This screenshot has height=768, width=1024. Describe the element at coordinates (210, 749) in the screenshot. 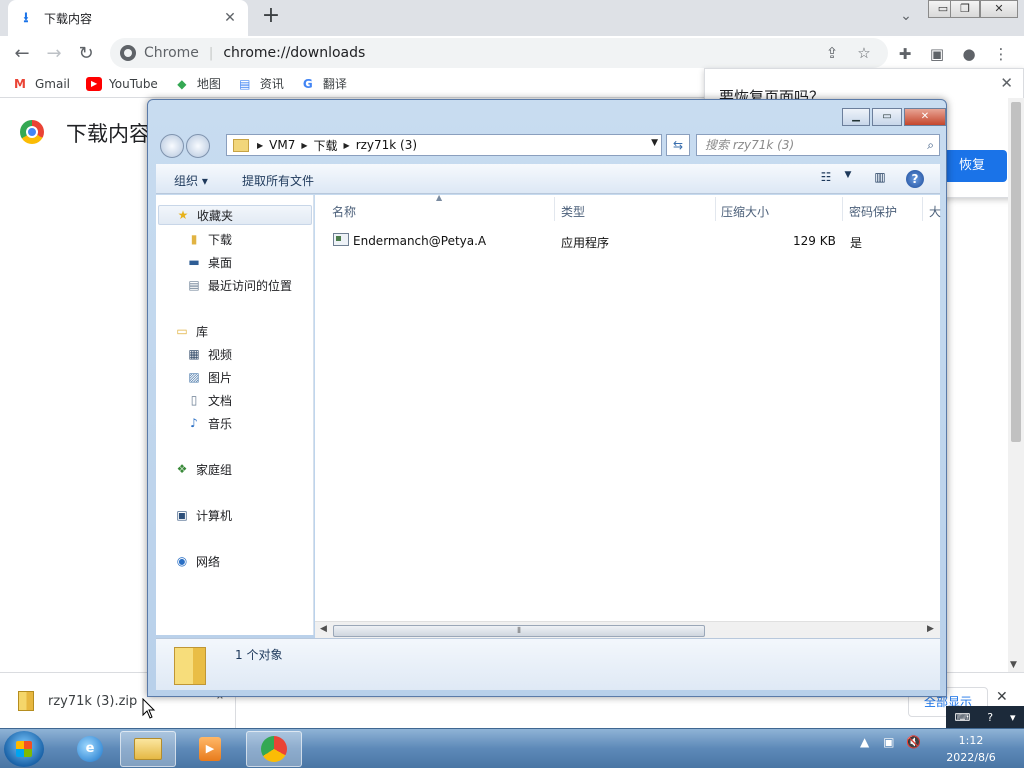

I see `taskbar-media-player: ▶` at that location.